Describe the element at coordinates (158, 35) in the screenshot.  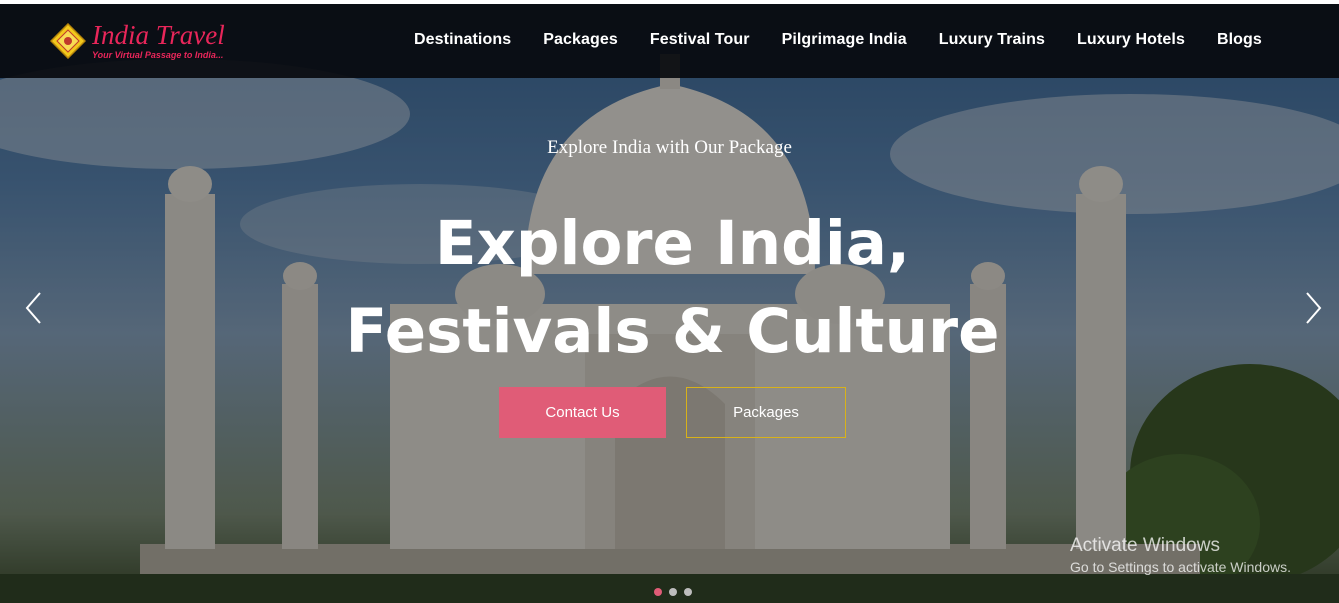
I see `brand-title: India Travel` at that location.